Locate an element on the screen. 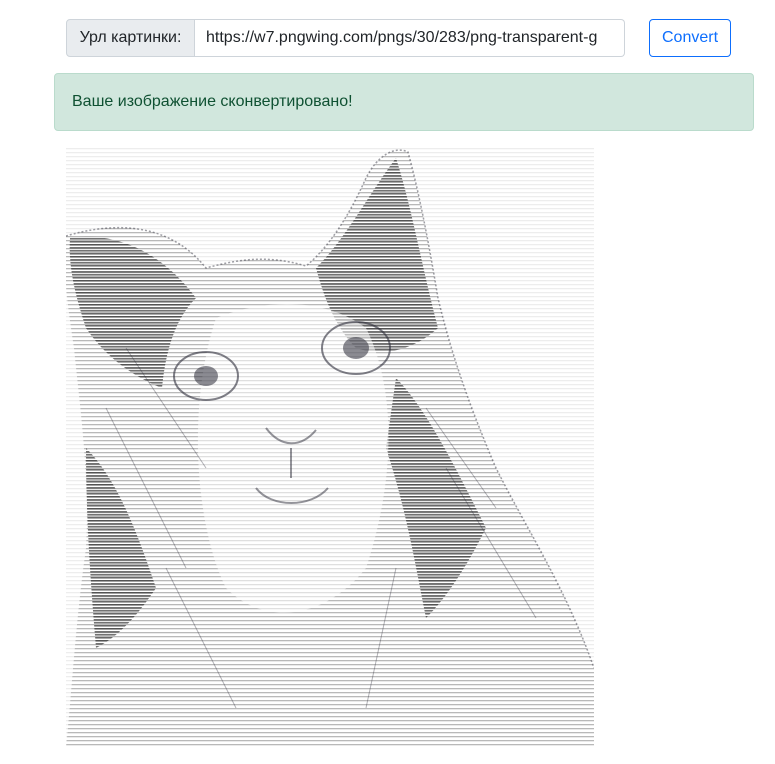 Image resolution: width=775 pixels, height=764 pixels. alert-message: Ваше изображение сконвертировано! is located at coordinates (212, 101).